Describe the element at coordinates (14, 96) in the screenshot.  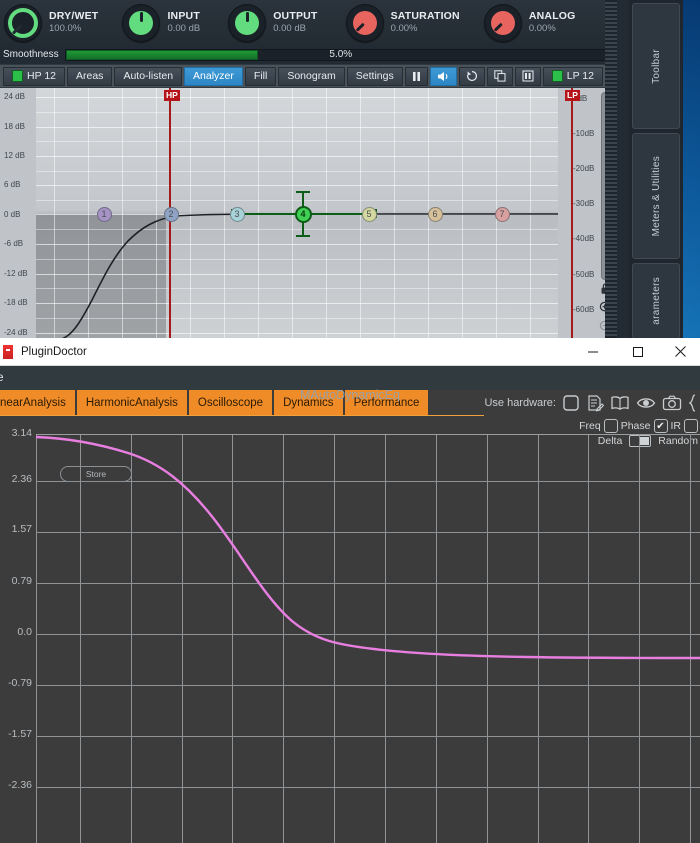
I see `axis-left-24db: 24 dB` at that location.